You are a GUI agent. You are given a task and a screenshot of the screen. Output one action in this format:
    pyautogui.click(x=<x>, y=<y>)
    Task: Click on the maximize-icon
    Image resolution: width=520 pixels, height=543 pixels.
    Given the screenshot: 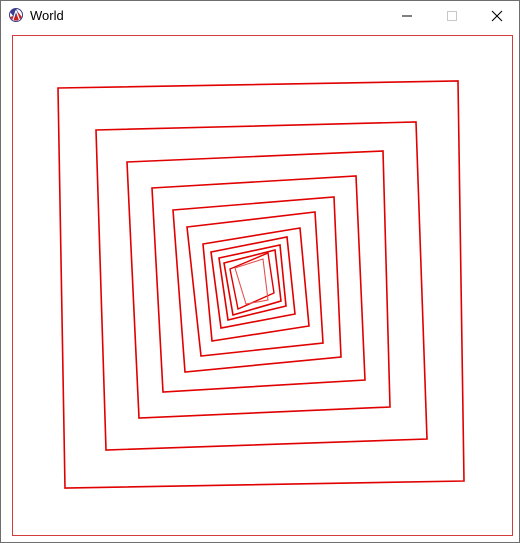 What is the action you would take?
    pyautogui.click(x=451, y=15)
    